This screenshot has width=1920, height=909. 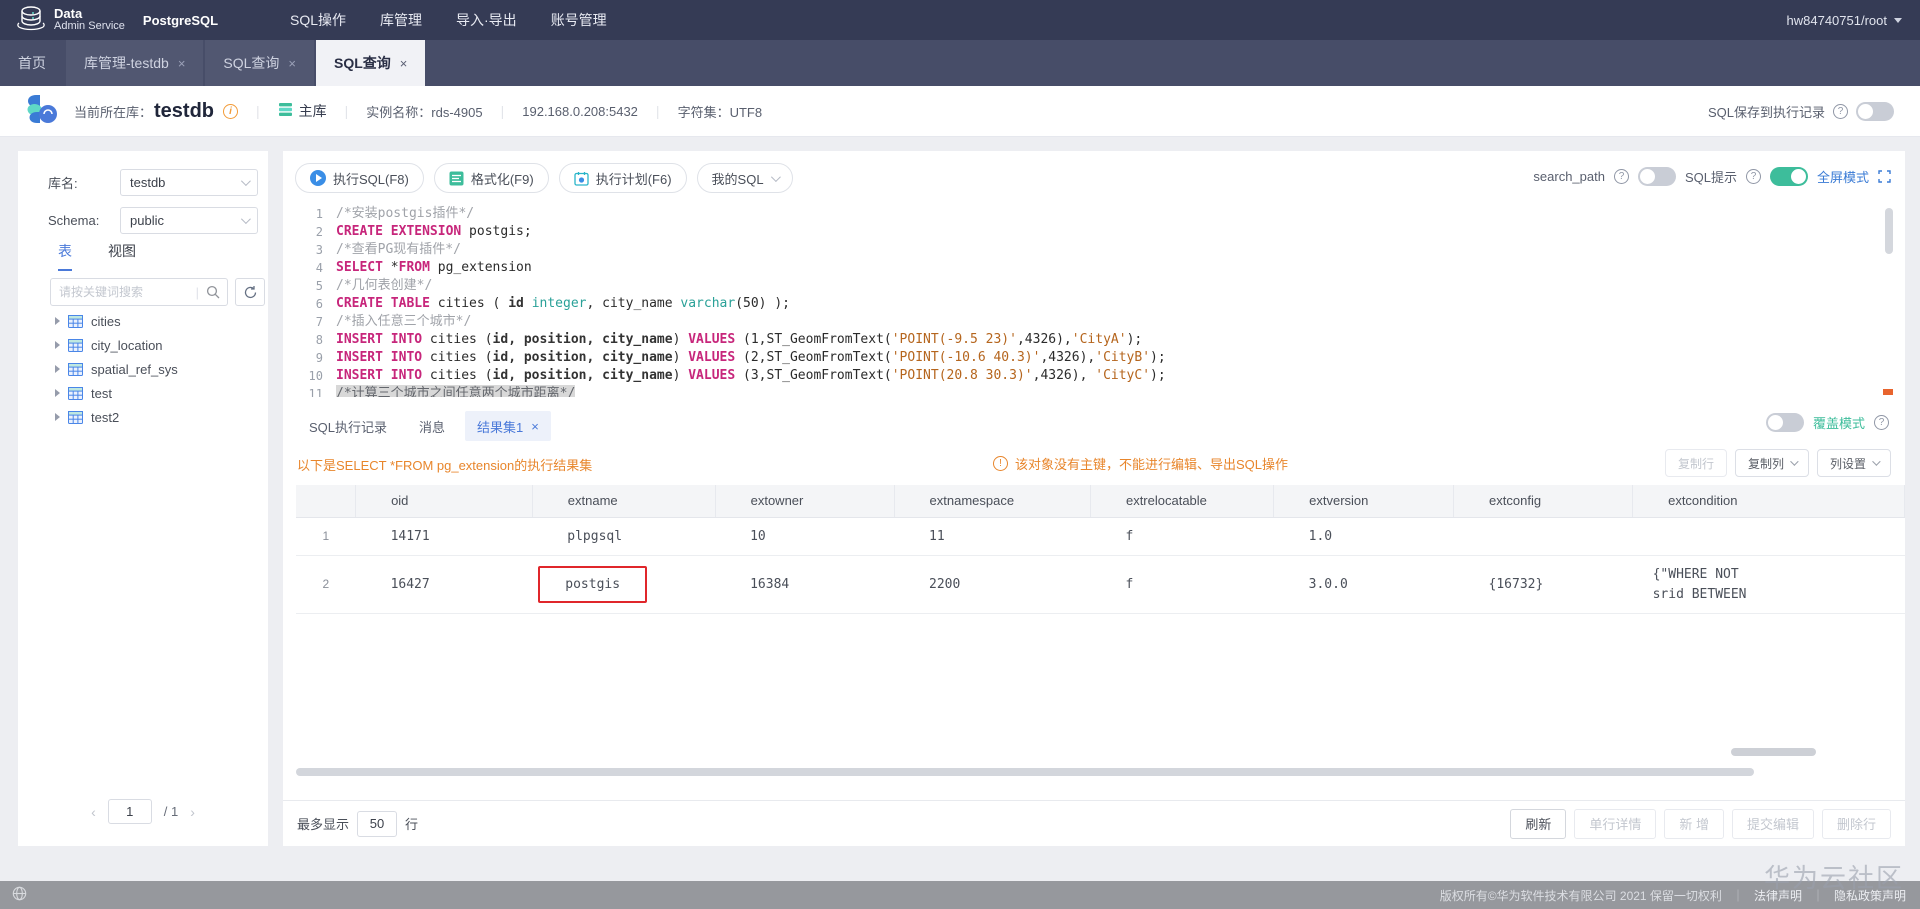 What do you see at coordinates (143, 417) in the screenshot?
I see `tree-item-test2: test2` at bounding box center [143, 417].